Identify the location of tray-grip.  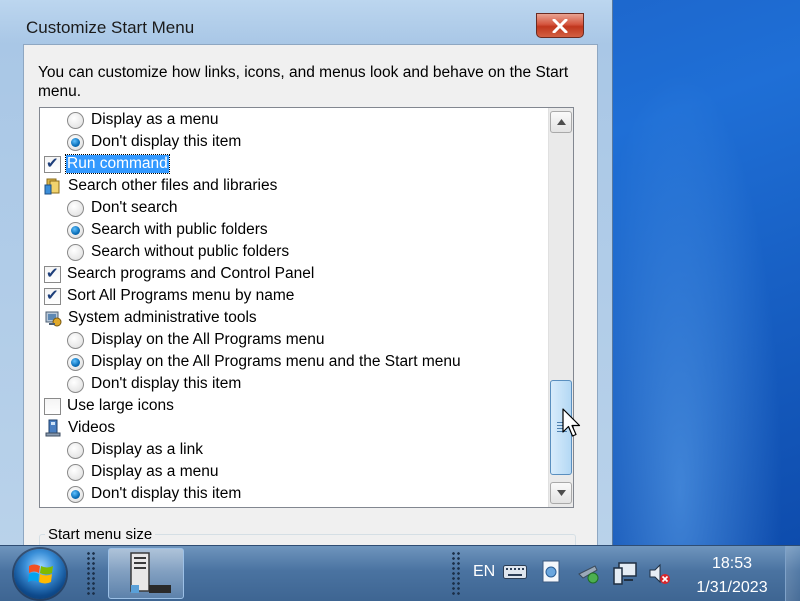
(456, 573).